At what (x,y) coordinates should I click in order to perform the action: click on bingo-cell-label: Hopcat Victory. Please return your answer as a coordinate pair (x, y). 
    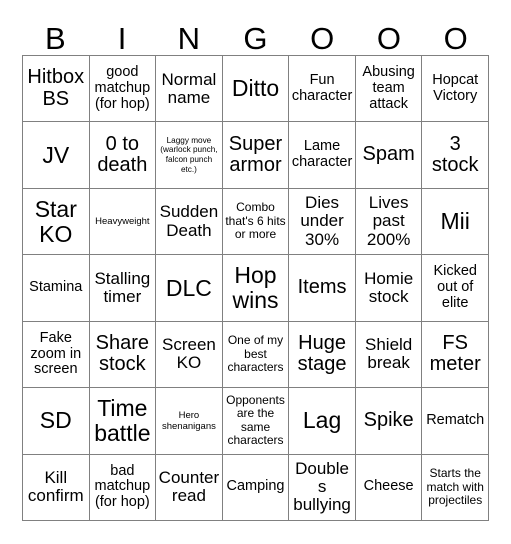
    Looking at the image, I should click on (455, 87).